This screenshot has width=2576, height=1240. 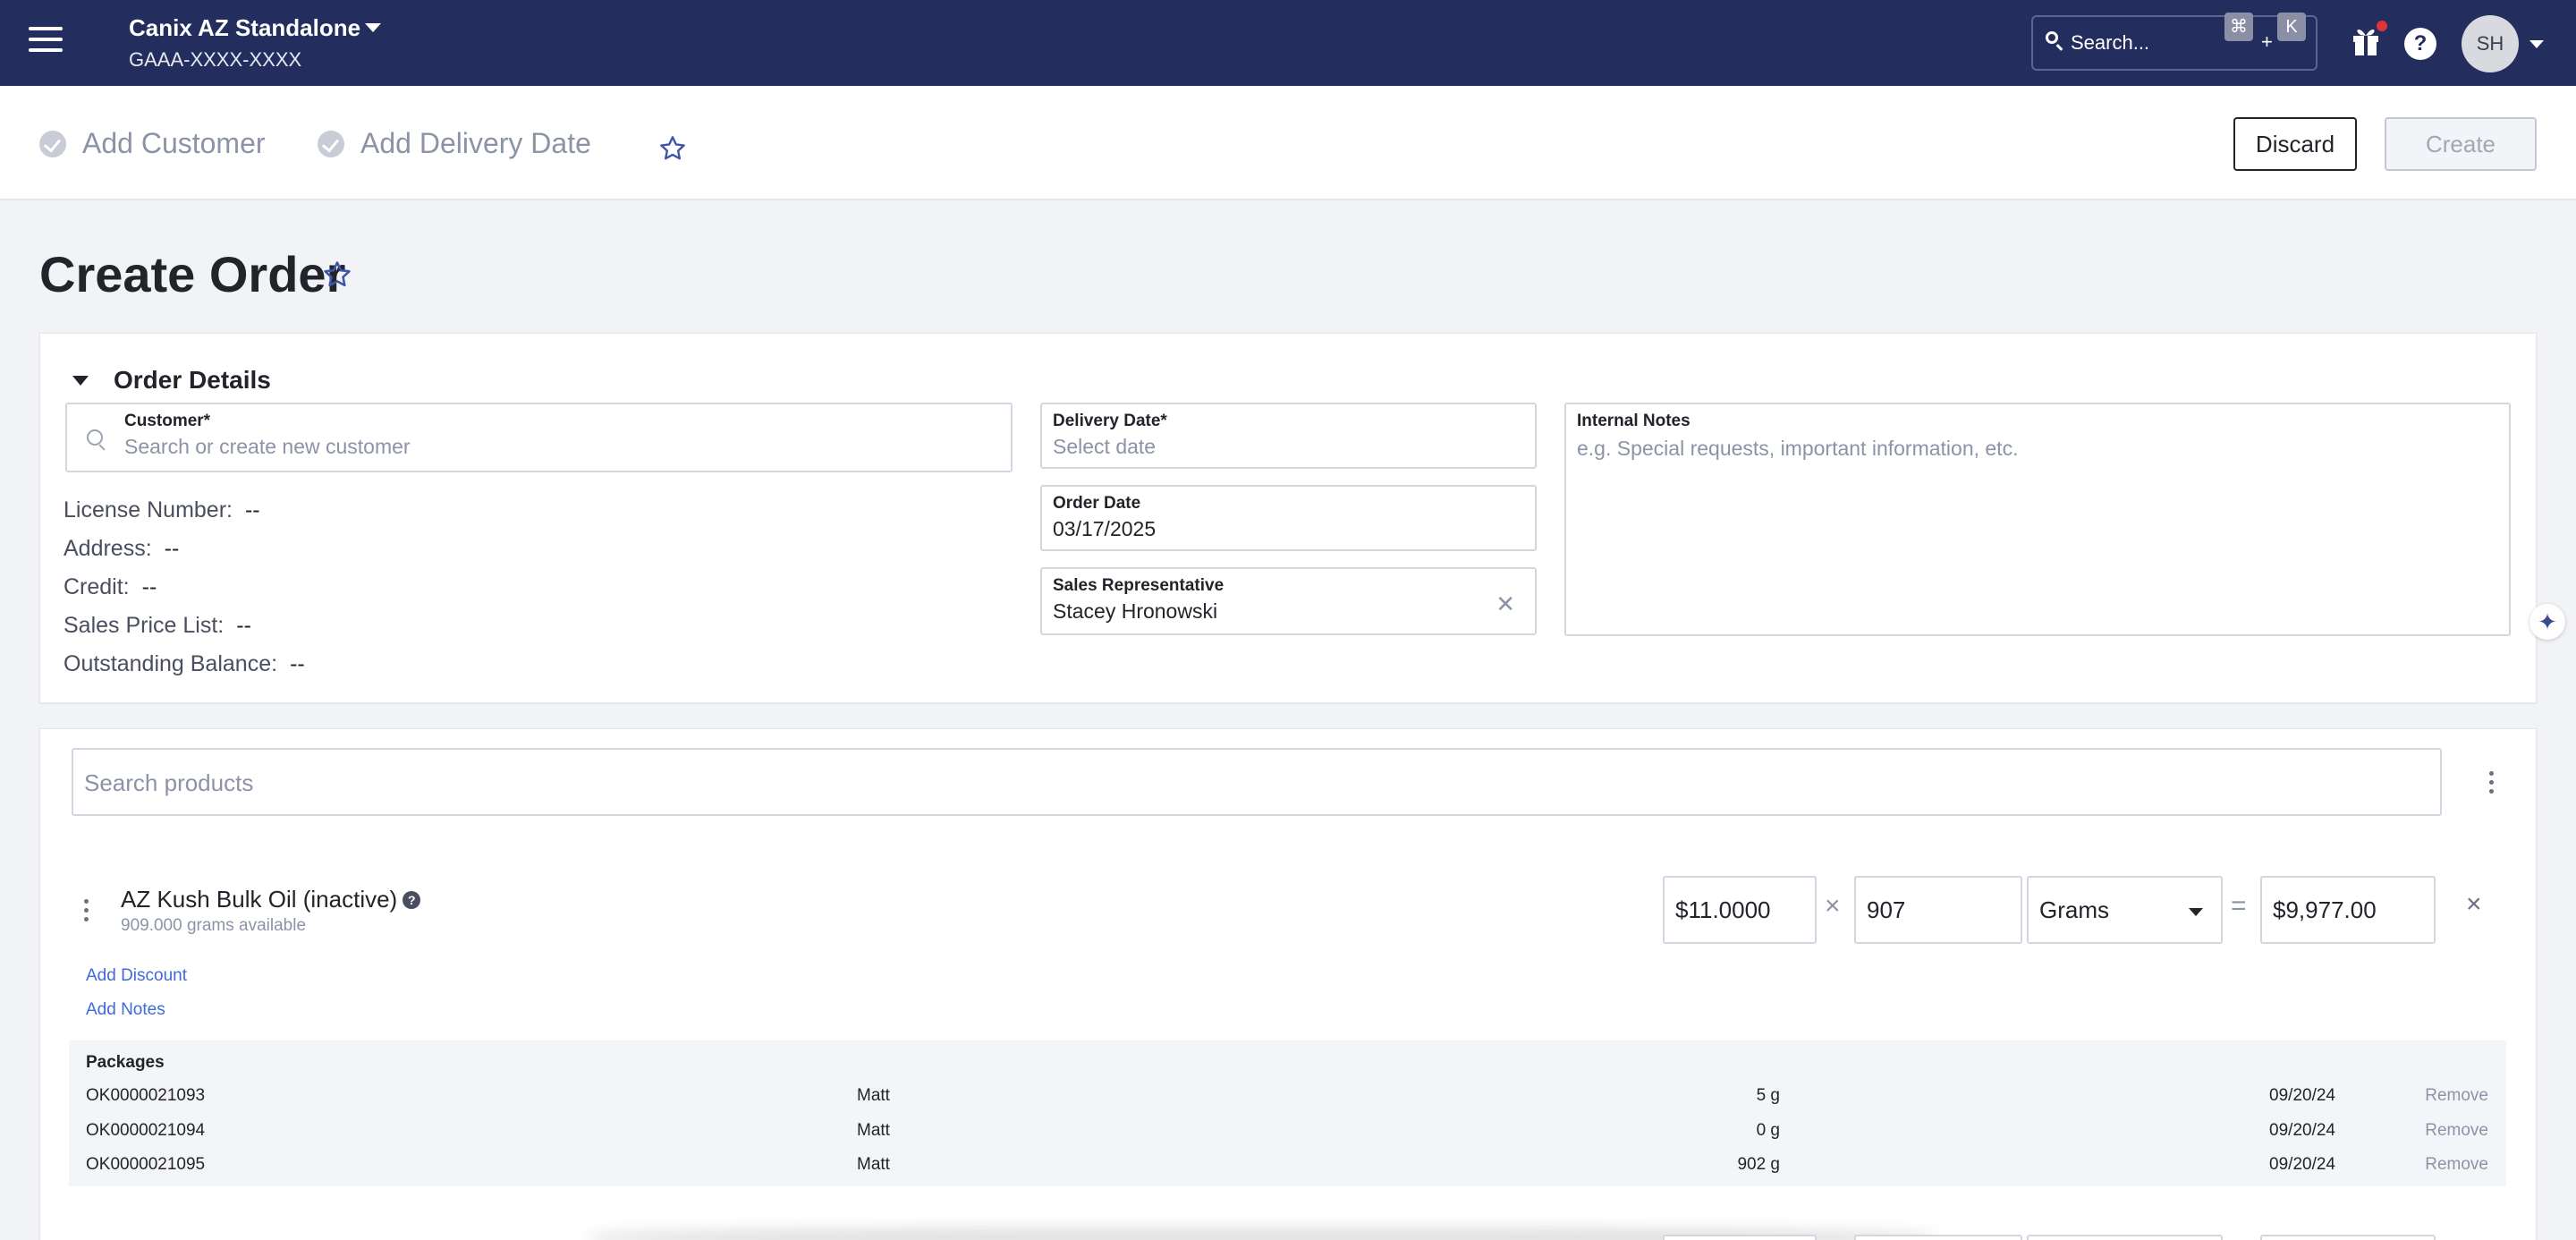 What do you see at coordinates (267, 446) in the screenshot?
I see `customer-field-placeholder: Search or create new customer` at bounding box center [267, 446].